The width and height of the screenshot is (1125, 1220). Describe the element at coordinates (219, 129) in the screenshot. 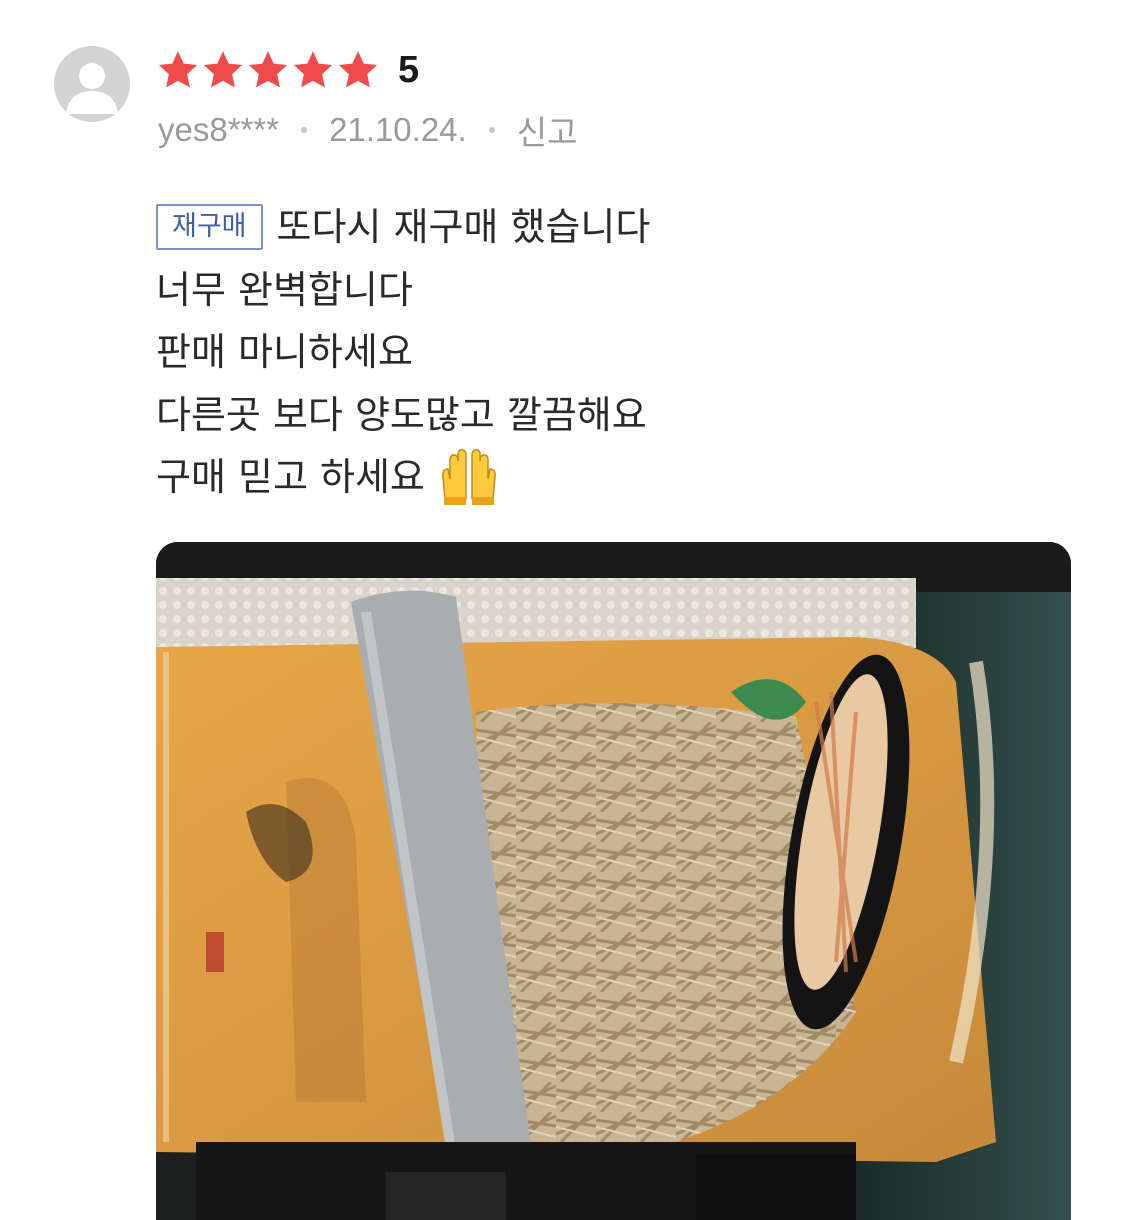

I see `username: yes8****` at that location.